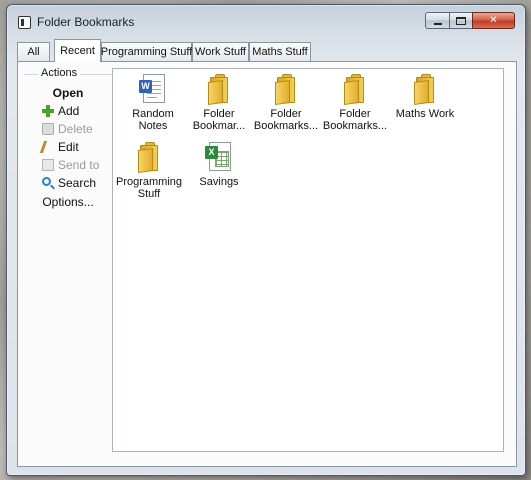  I want to click on add-action-label: Add, so click(69, 111).